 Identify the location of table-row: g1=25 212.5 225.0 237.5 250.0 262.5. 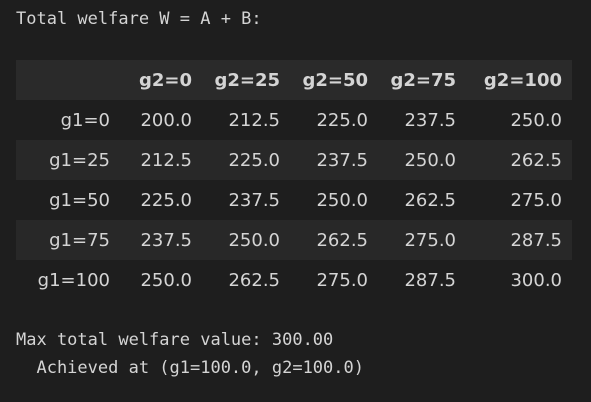
(294, 160).